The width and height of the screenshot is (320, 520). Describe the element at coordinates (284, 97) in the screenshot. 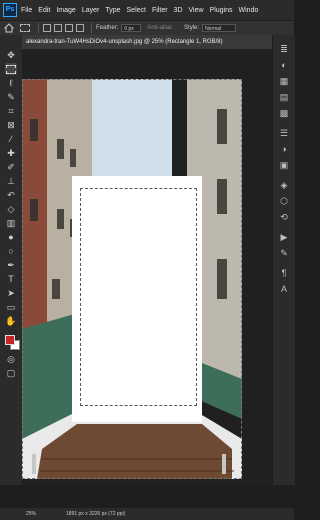

I see `gradients-icon: ▤` at that location.